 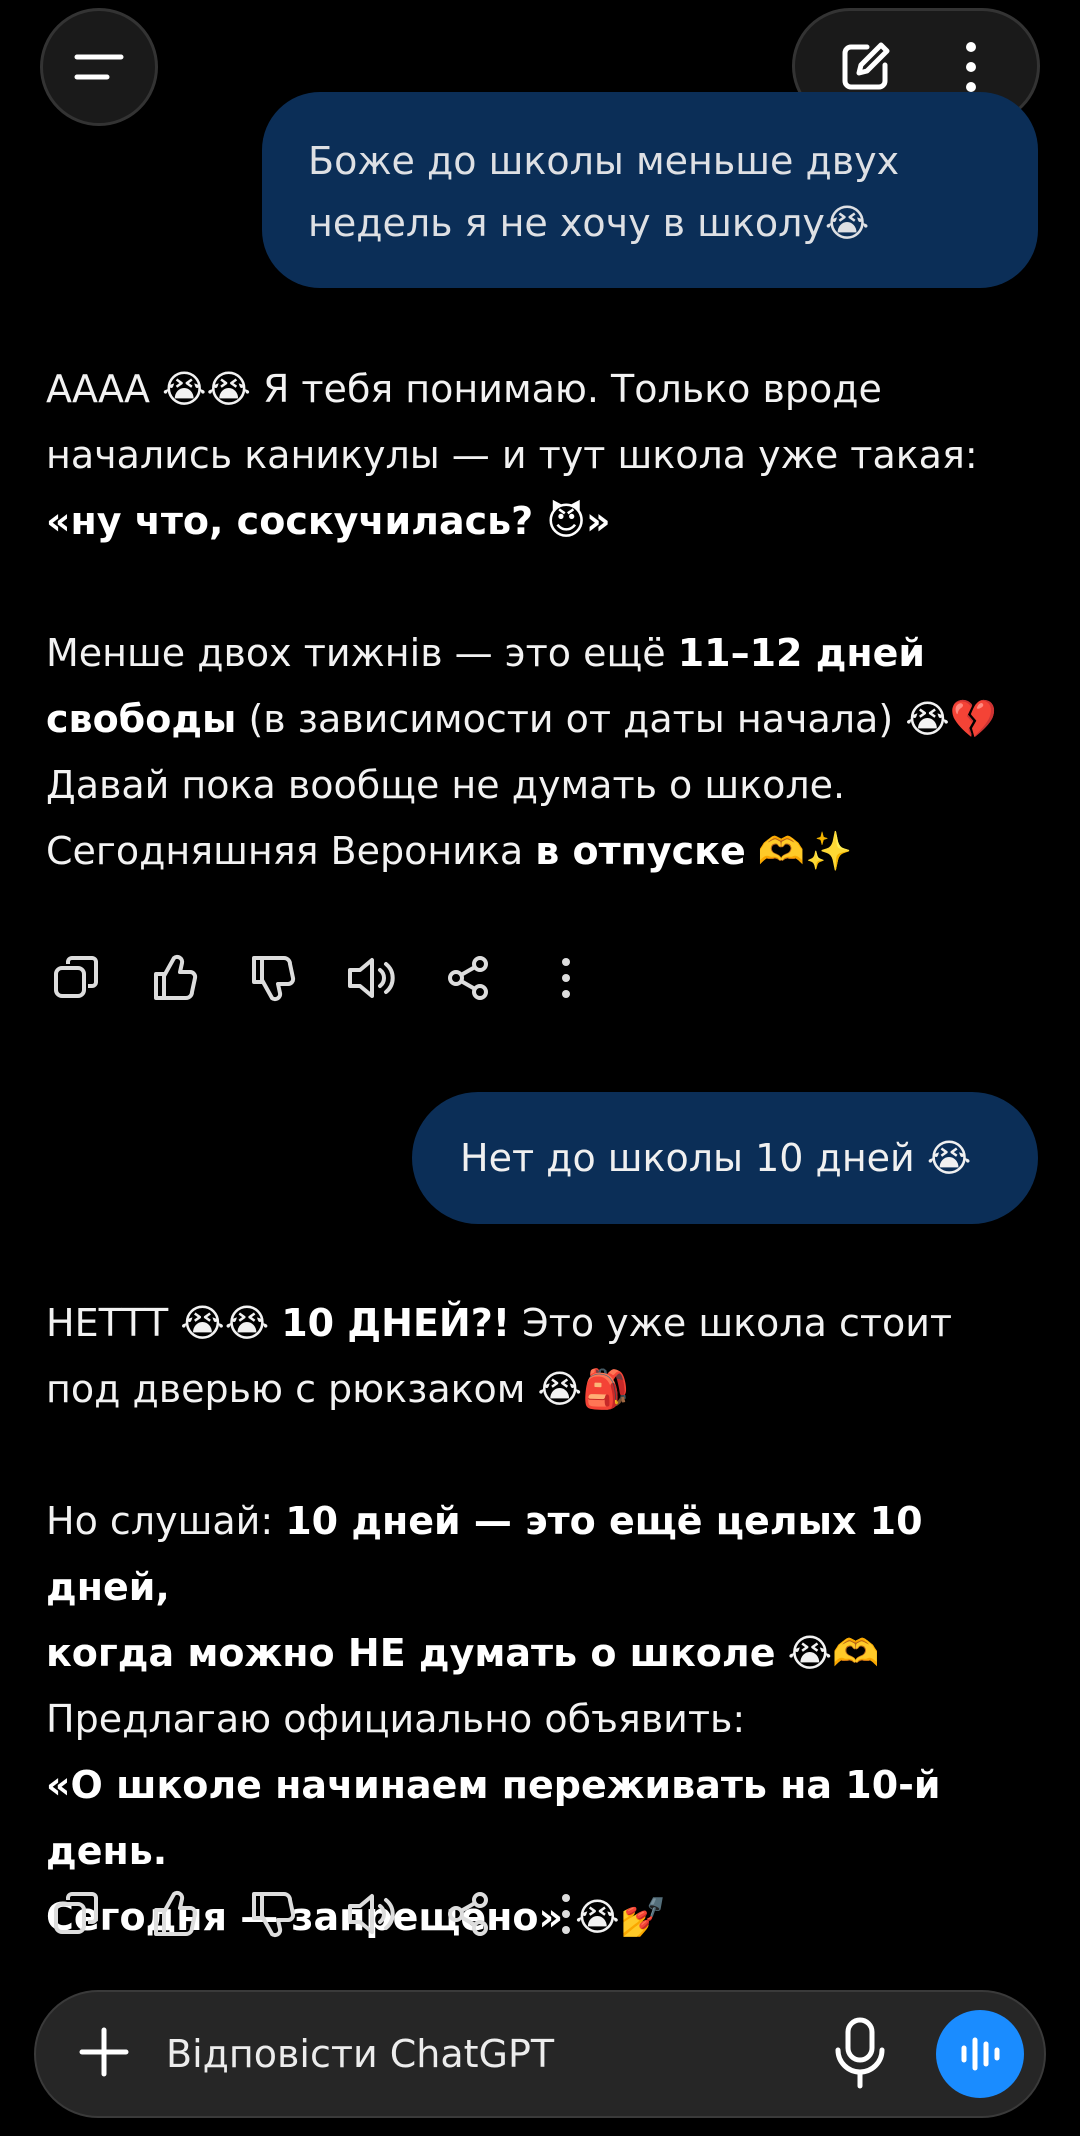 I want to click on message-input: Відповісти ChatGPT, so click(x=360, y=2054).